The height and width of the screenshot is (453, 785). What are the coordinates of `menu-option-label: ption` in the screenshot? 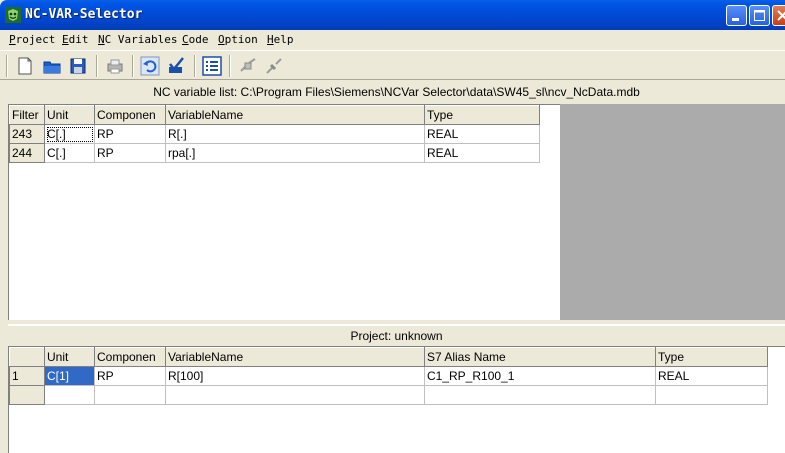 It's located at (241, 39).